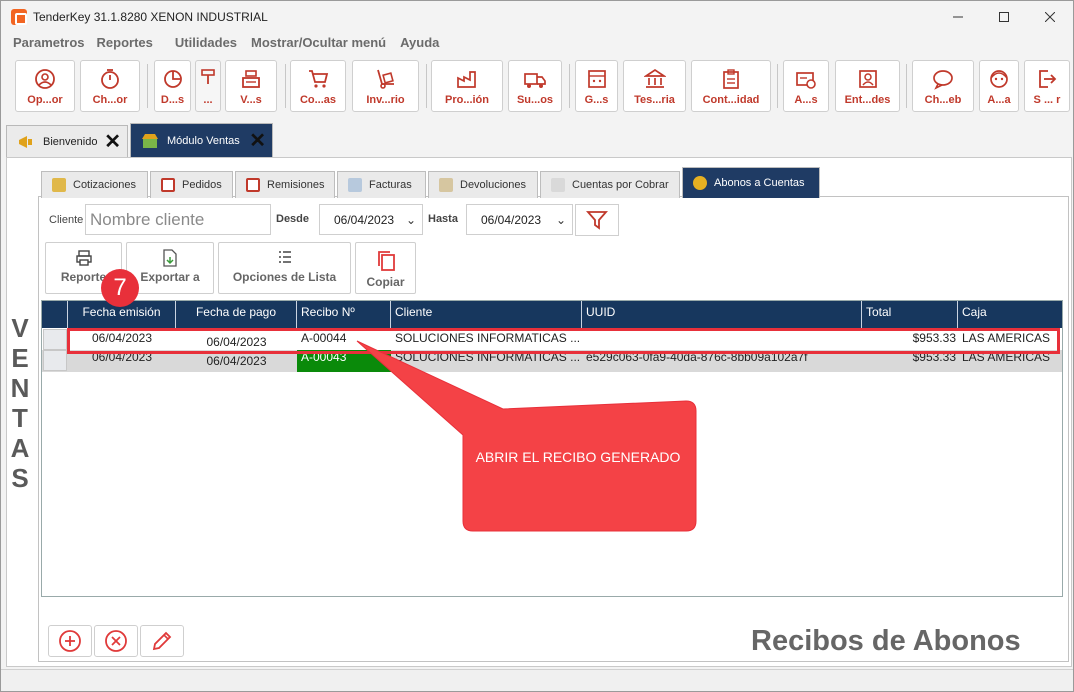 This screenshot has width=1074, height=692. I want to click on desde-label: Desde, so click(293, 219).